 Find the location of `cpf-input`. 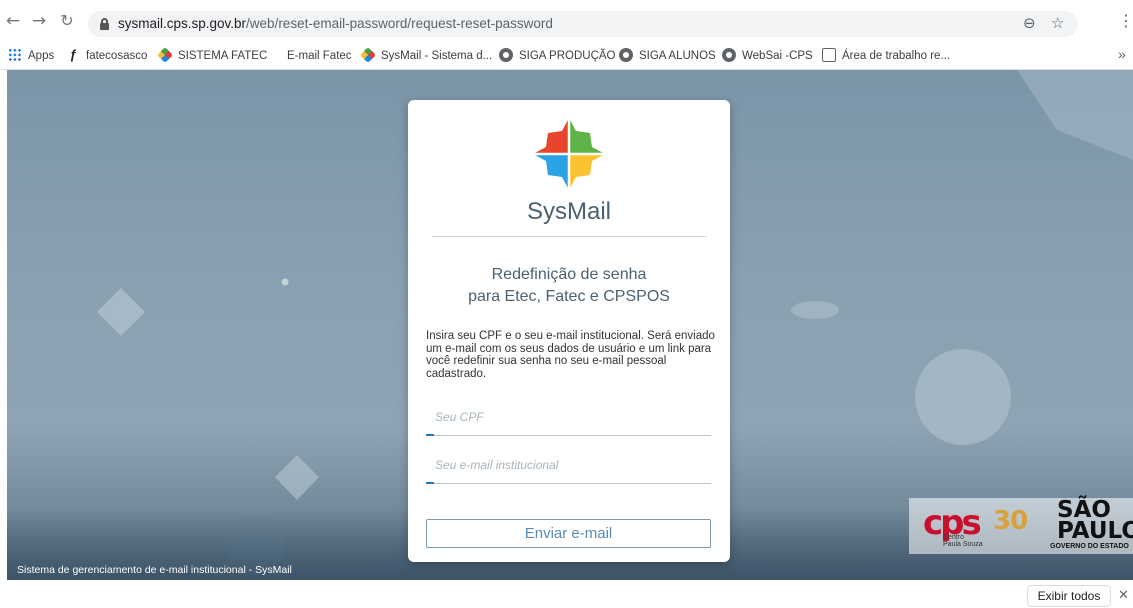

cpf-input is located at coordinates (568, 417).